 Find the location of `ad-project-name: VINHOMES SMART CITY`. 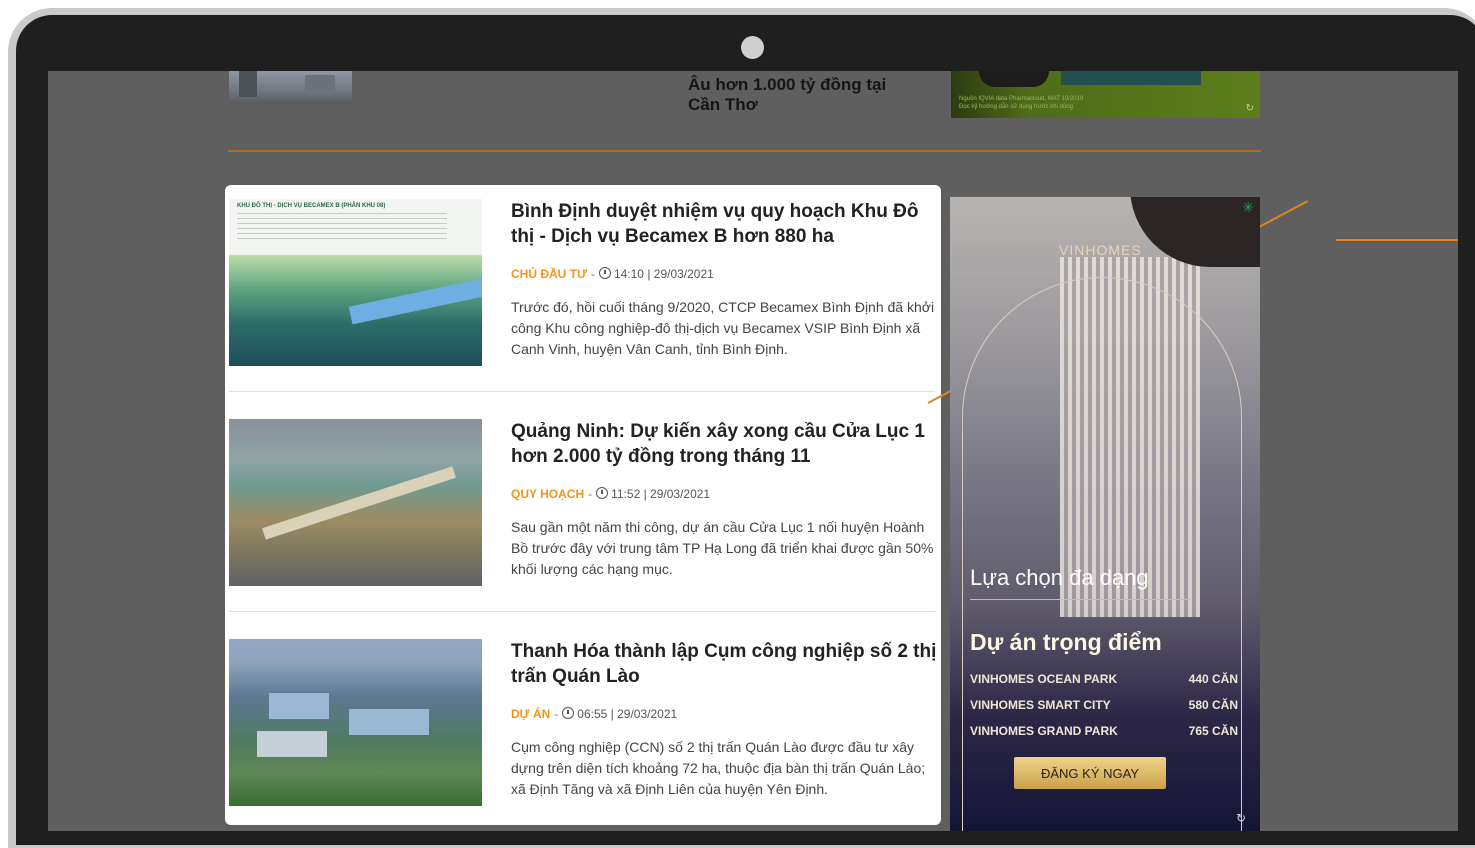

ad-project-name: VINHOMES SMART CITY is located at coordinates (1040, 705).